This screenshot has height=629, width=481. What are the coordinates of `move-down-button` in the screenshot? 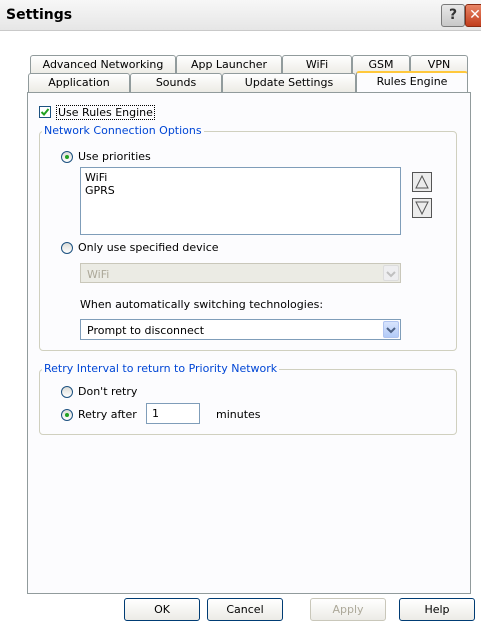 It's located at (422, 208).